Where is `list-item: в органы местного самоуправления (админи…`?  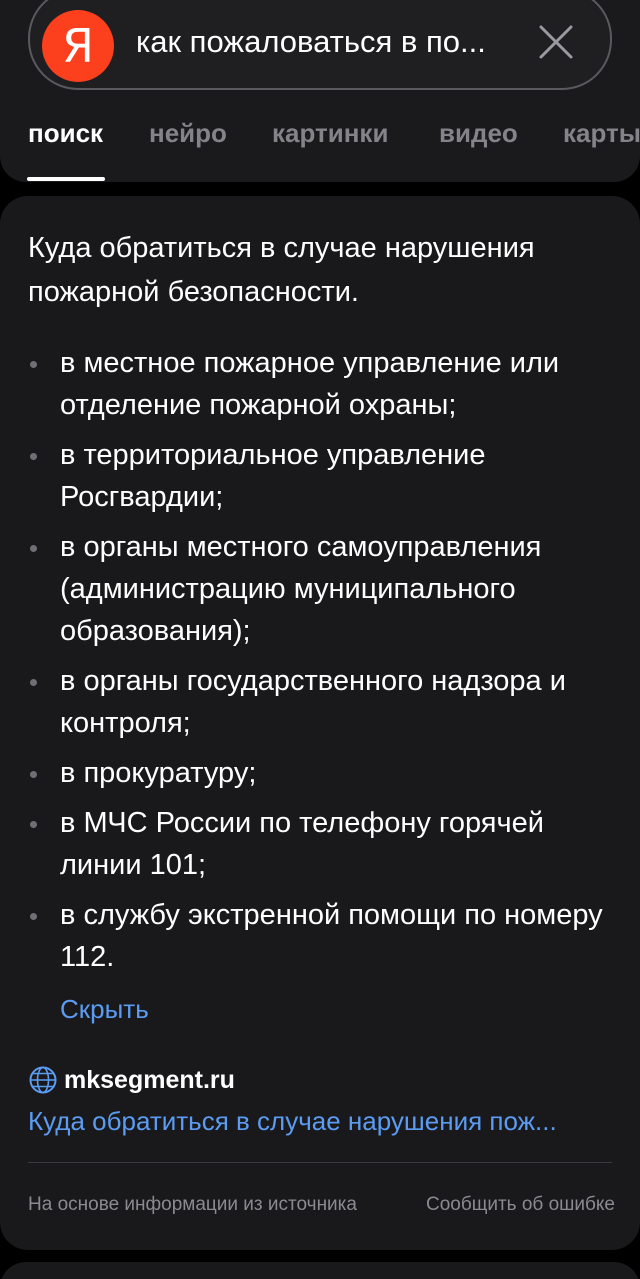
list-item: в органы местного самоуправления (админи… is located at coordinates (323, 589).